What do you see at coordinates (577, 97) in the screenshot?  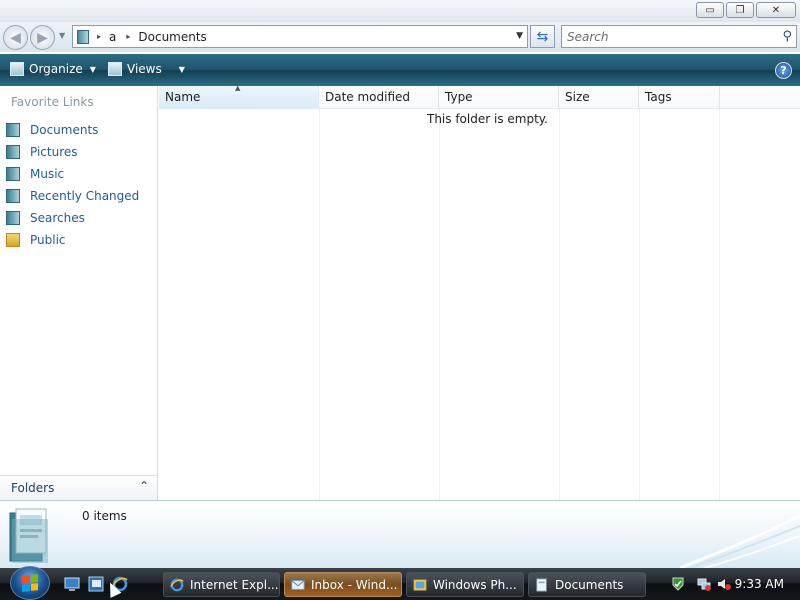 I see `column-header-label: Size` at bounding box center [577, 97].